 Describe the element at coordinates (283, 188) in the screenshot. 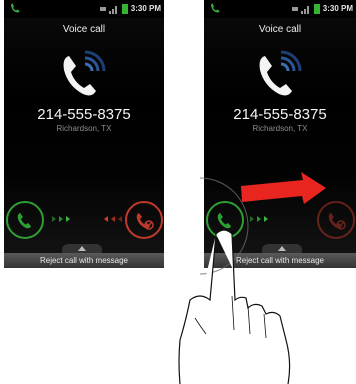

I see `red-arrow-icon` at that location.